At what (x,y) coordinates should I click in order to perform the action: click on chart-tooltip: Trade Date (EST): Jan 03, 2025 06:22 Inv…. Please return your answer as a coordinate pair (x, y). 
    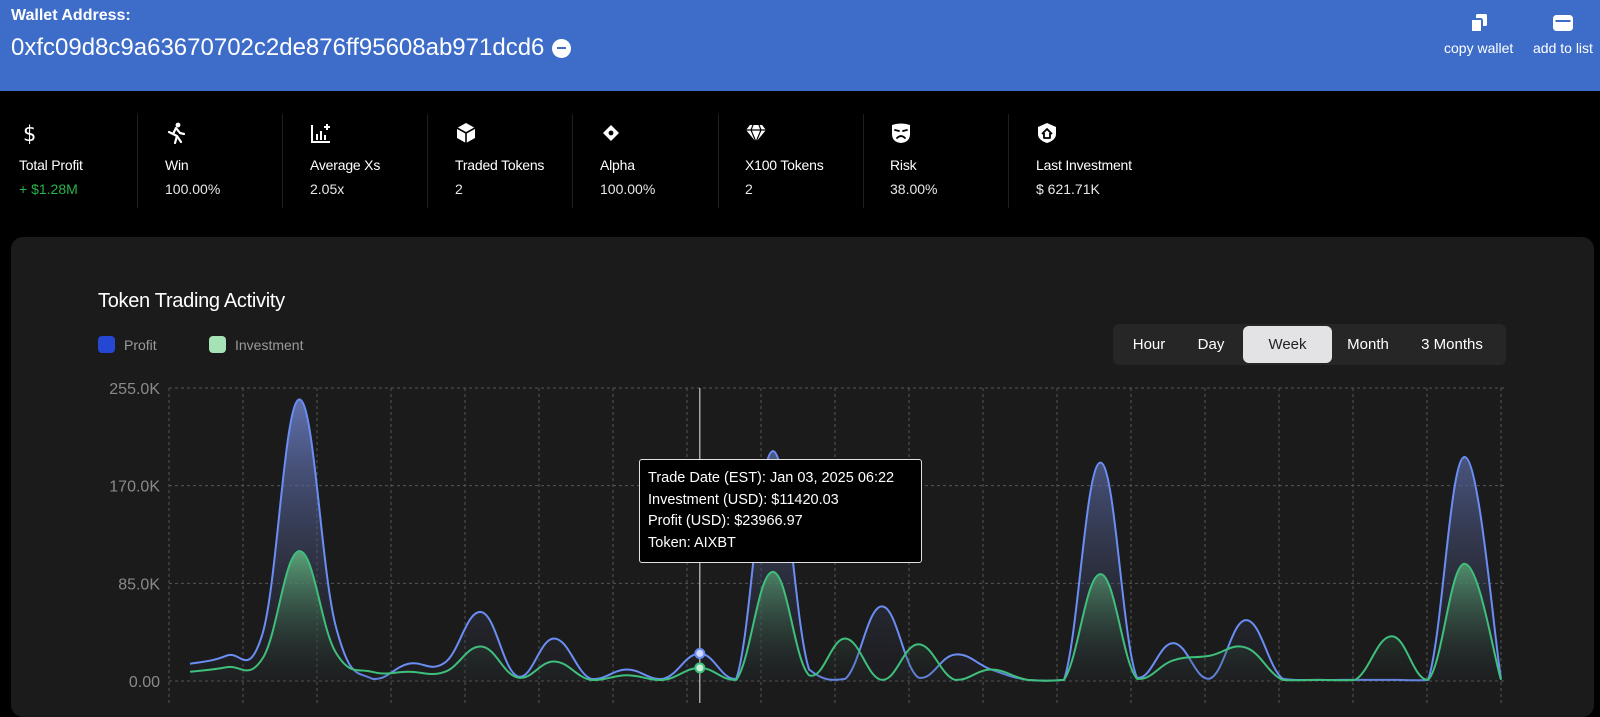
    Looking at the image, I should click on (780, 511).